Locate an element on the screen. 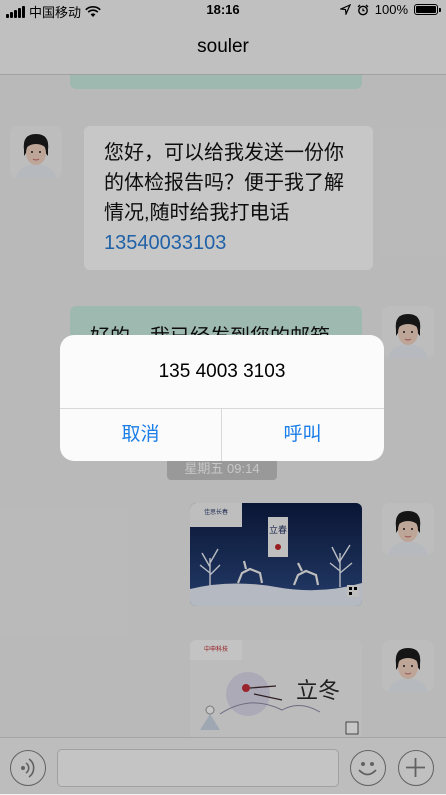  cancel-button: 取消 is located at coordinates (140, 435).